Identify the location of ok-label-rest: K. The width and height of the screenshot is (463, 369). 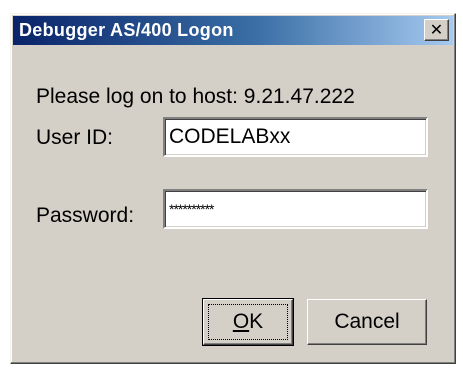
(256, 321).